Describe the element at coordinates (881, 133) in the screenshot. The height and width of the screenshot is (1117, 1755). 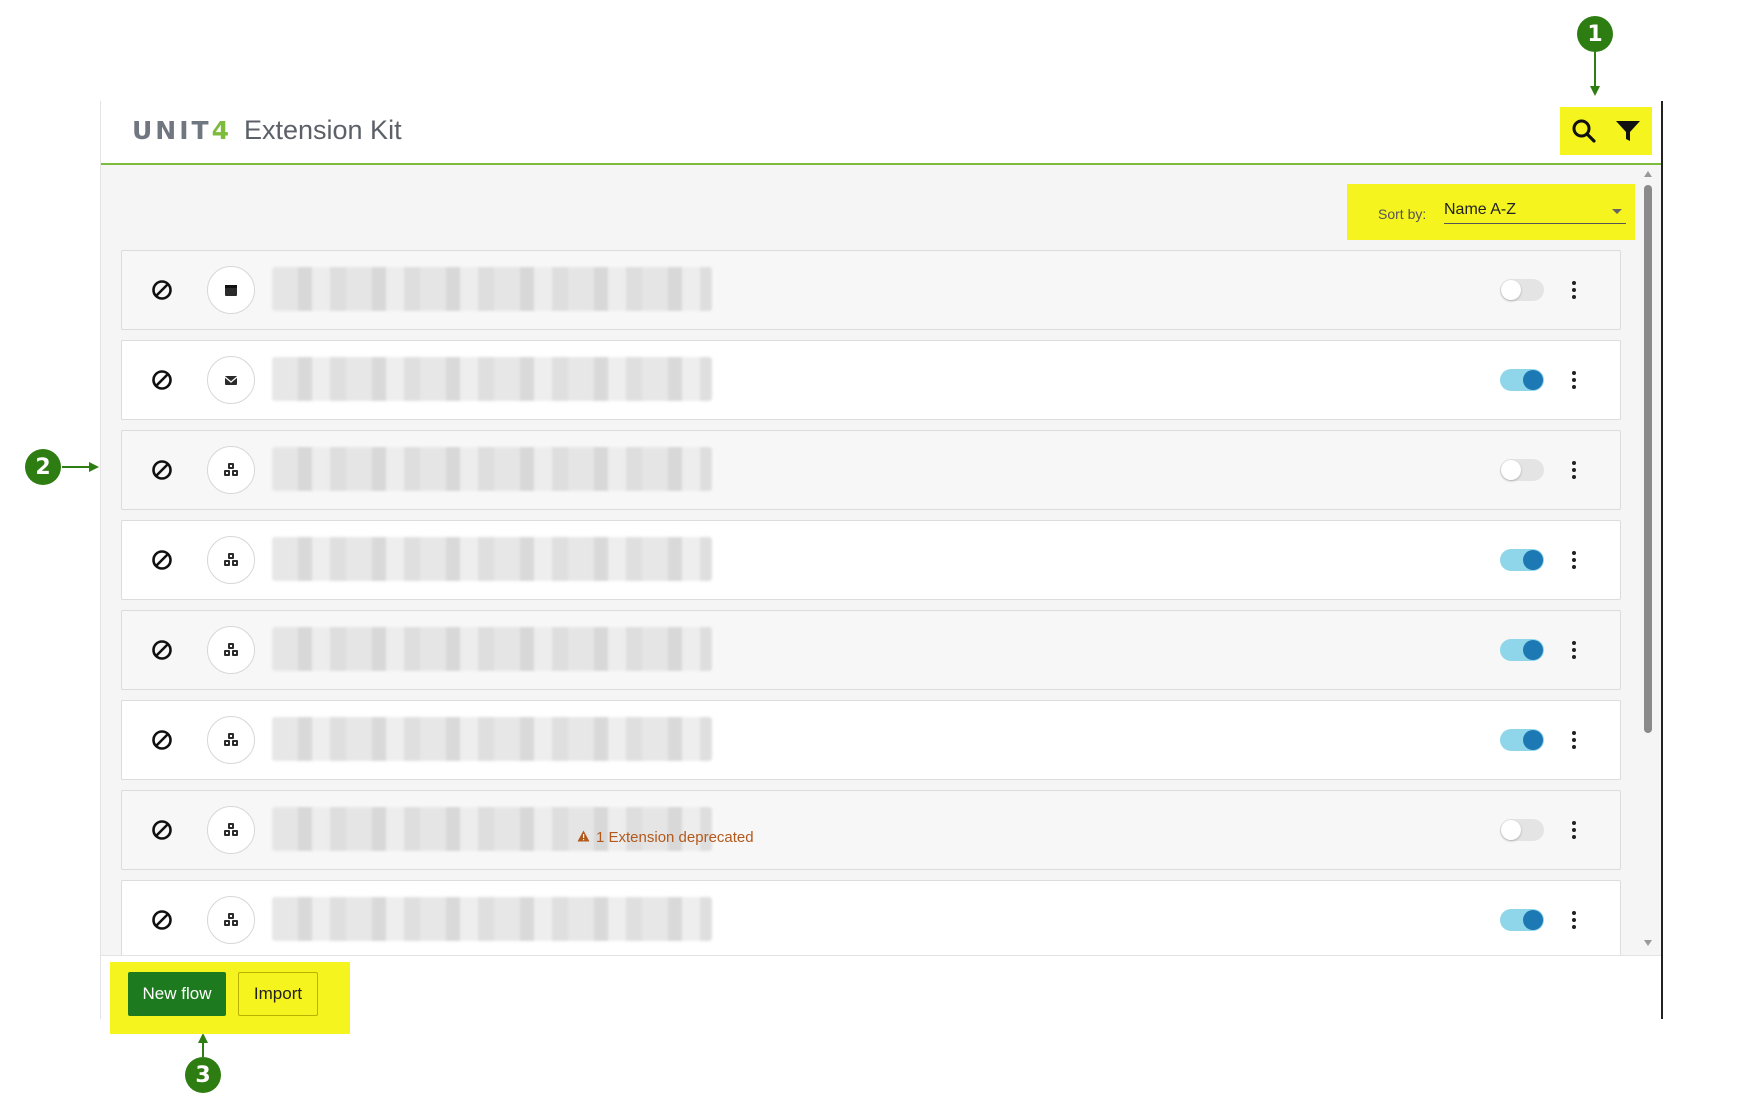
I see `app-header: UNIT4 Extension Kit` at that location.